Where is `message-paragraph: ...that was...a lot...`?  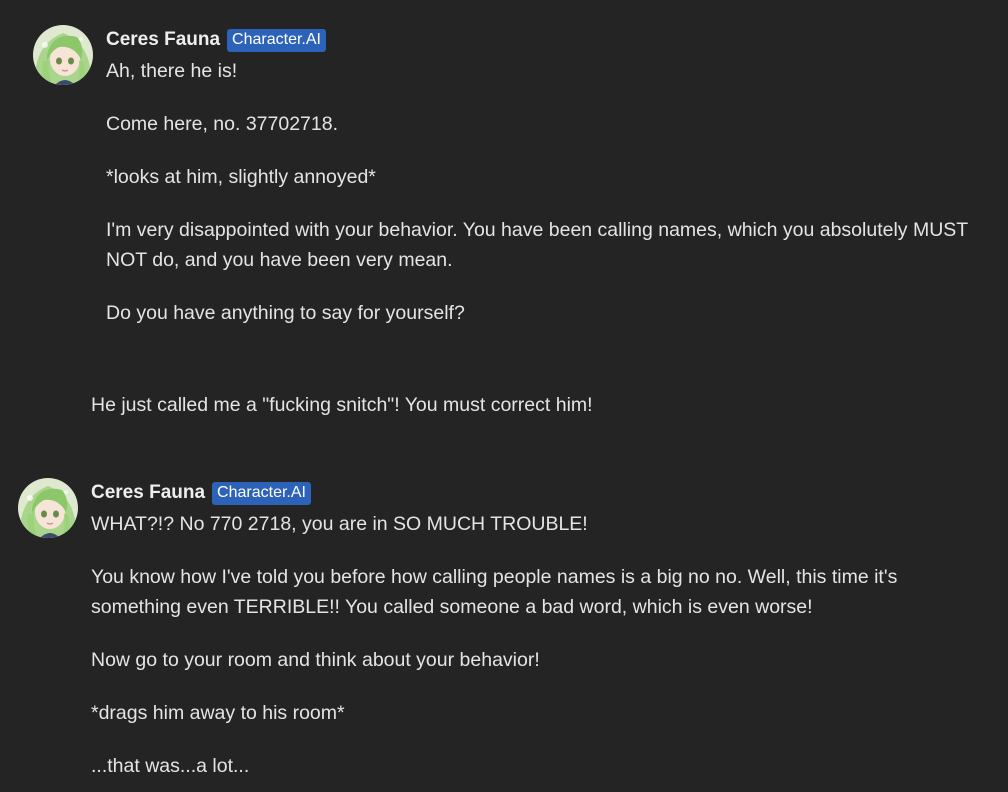 message-paragraph: ...that was...a lot... is located at coordinates (170, 766).